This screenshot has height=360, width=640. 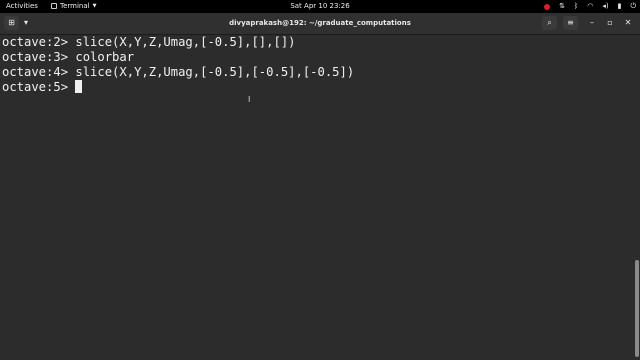 I want to click on mouse-cursor-icon: I, so click(x=249, y=99).